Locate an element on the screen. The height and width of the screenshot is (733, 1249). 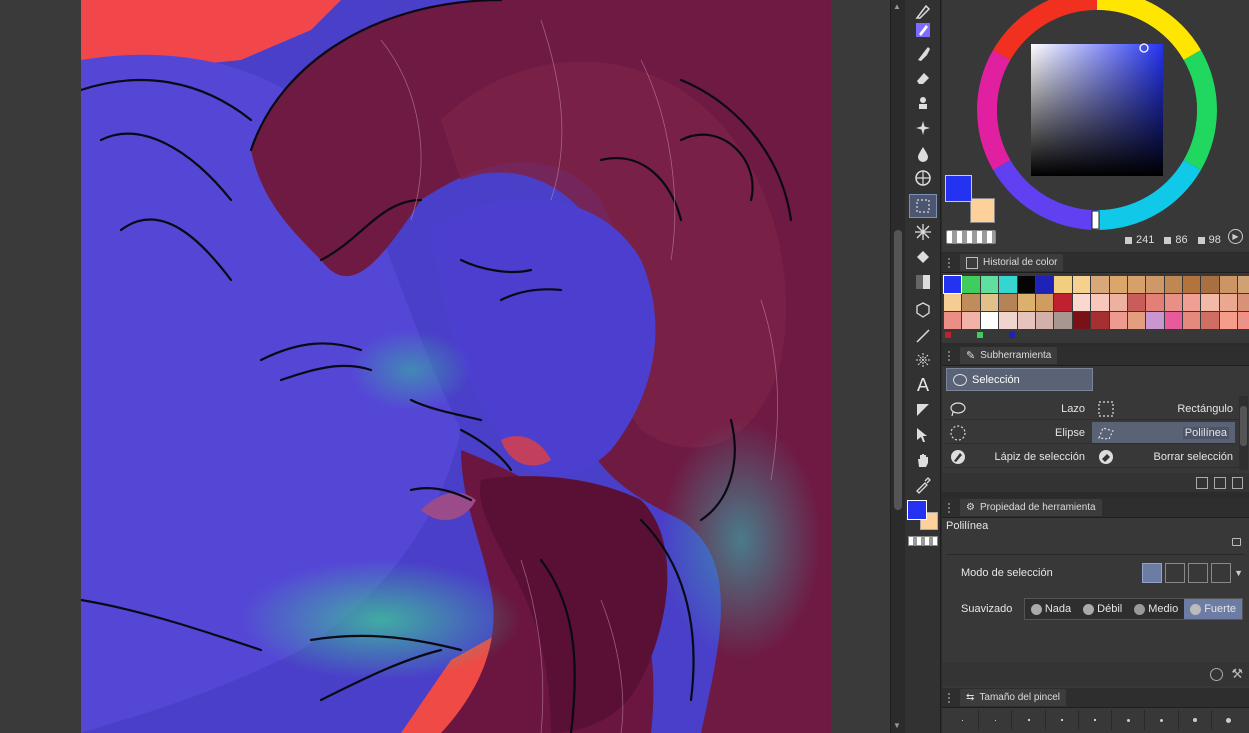
figure-3d-tool-icon is located at coordinates (923, 310).